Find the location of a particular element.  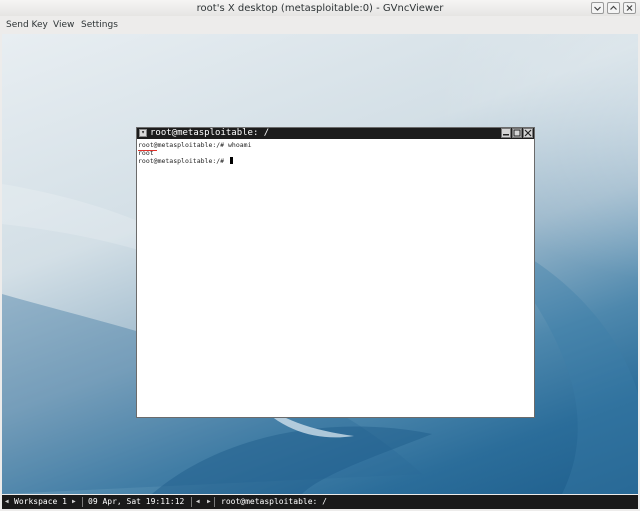

window-menu-icon: ▾ is located at coordinates (143, 133).